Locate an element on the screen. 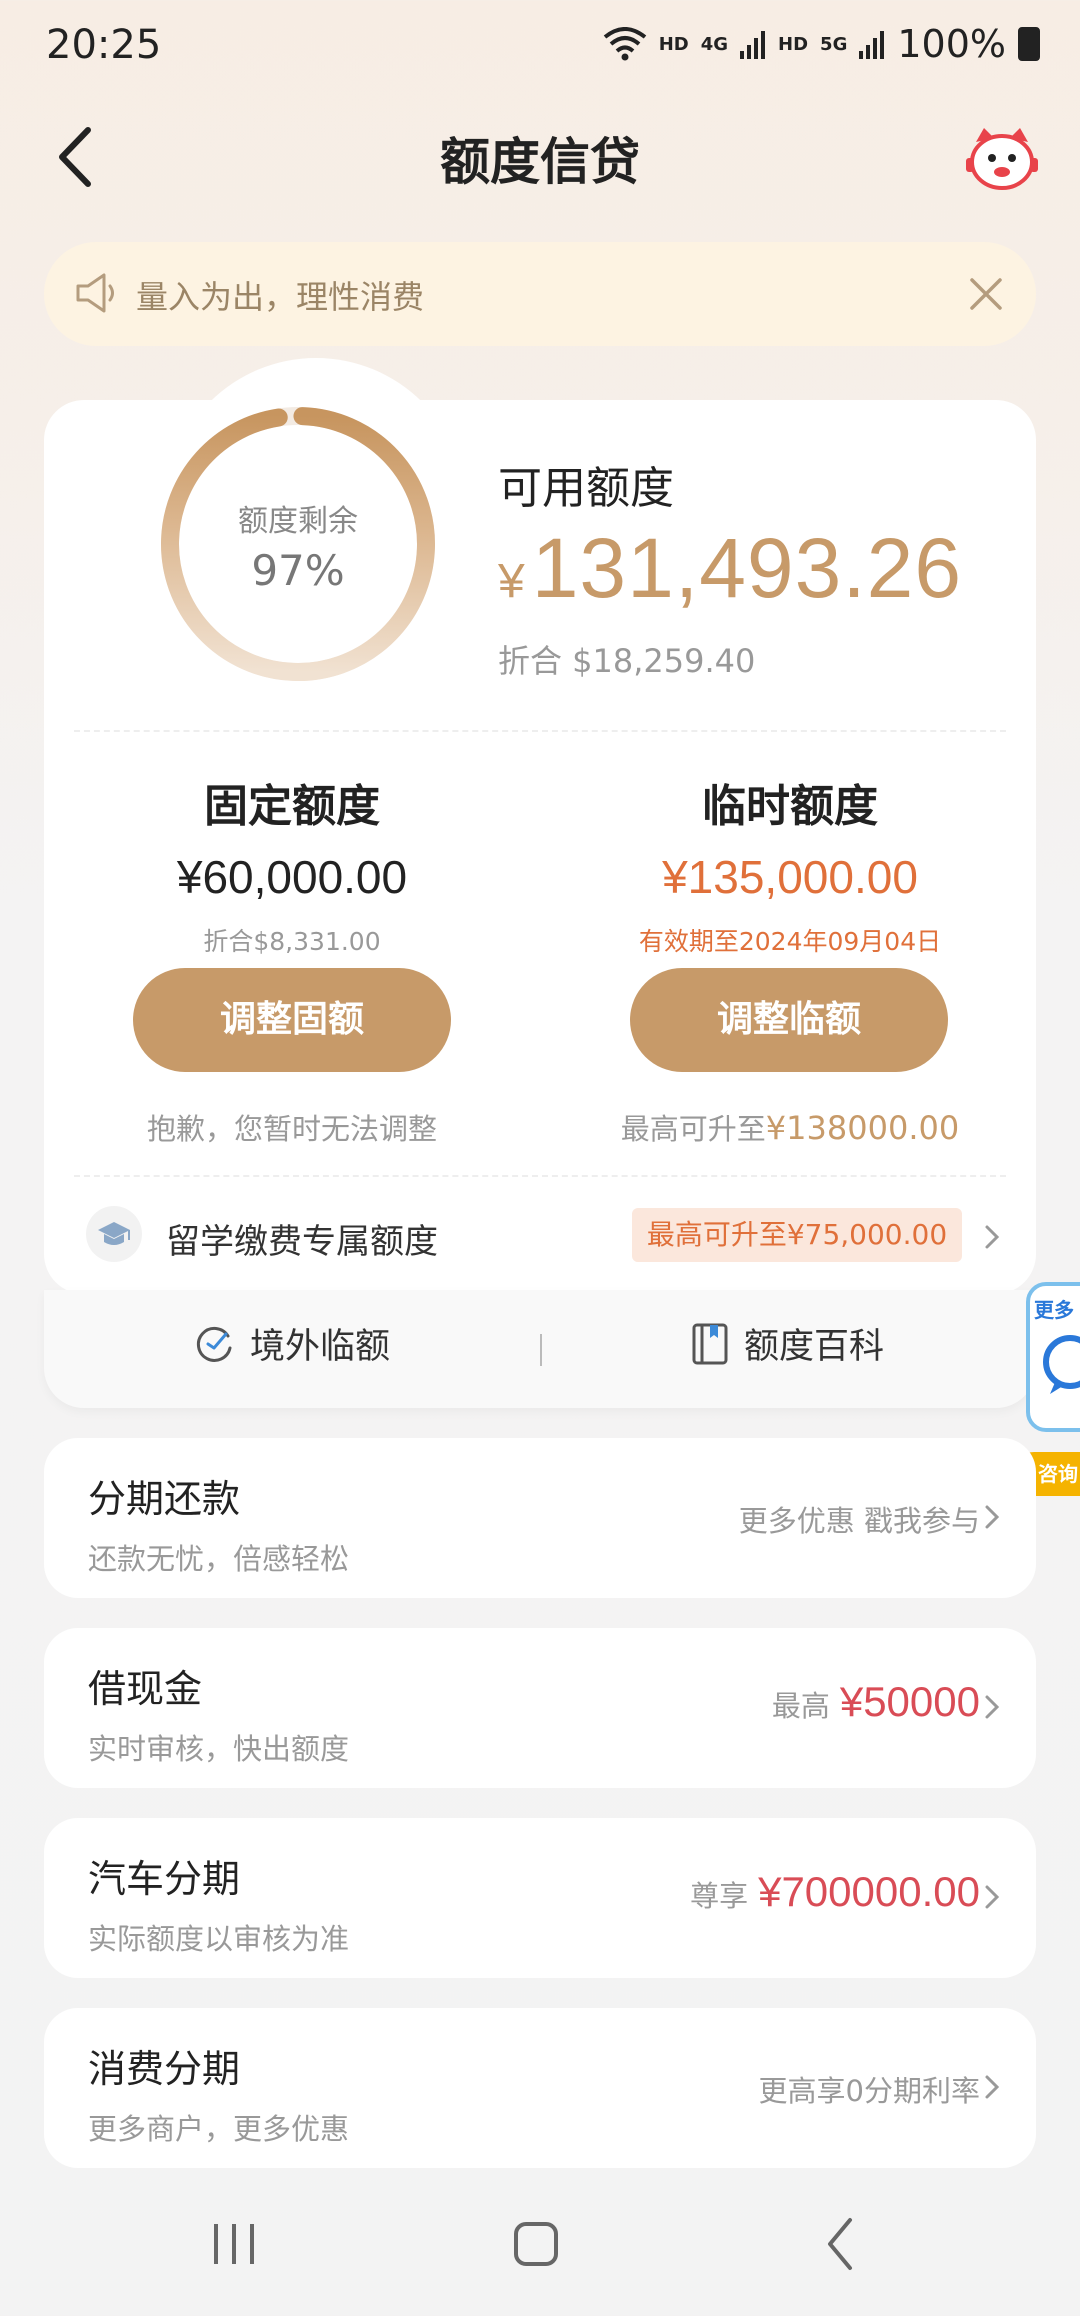 This screenshot has width=1080, height=2316. list-item-right: 更高享0分期利率 is located at coordinates (869, 2089).